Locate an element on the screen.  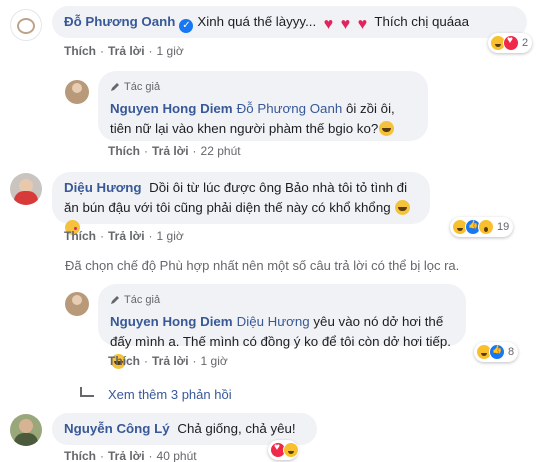
comment-actions: Thích · Trả lời · 40 phút is located at coordinates (130, 455).